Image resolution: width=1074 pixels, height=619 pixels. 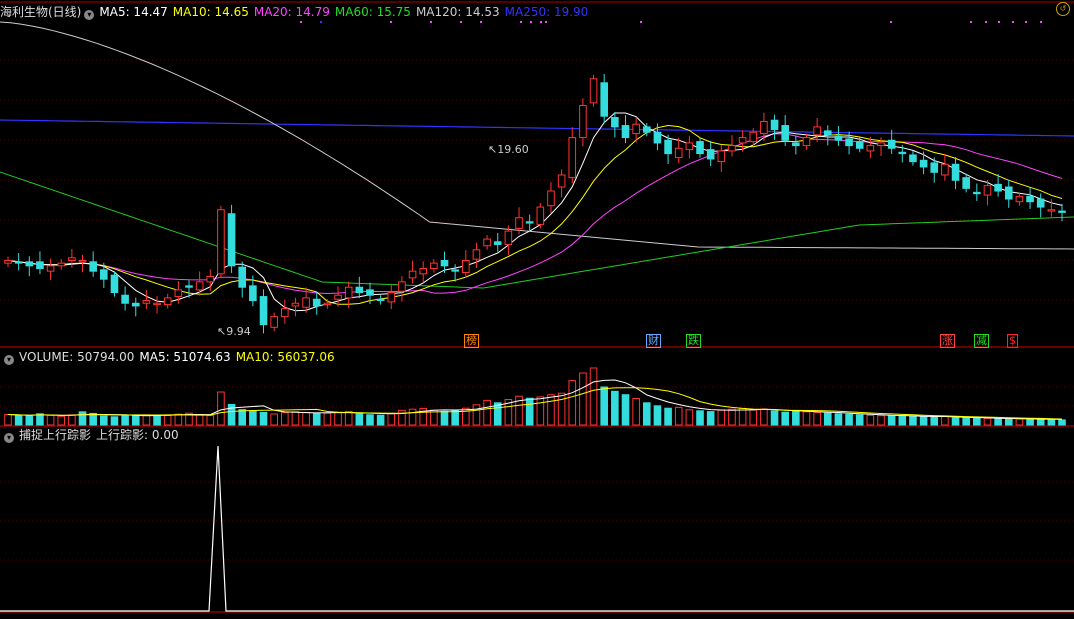 I want to click on event-marker-0: 榜, so click(x=471, y=341).